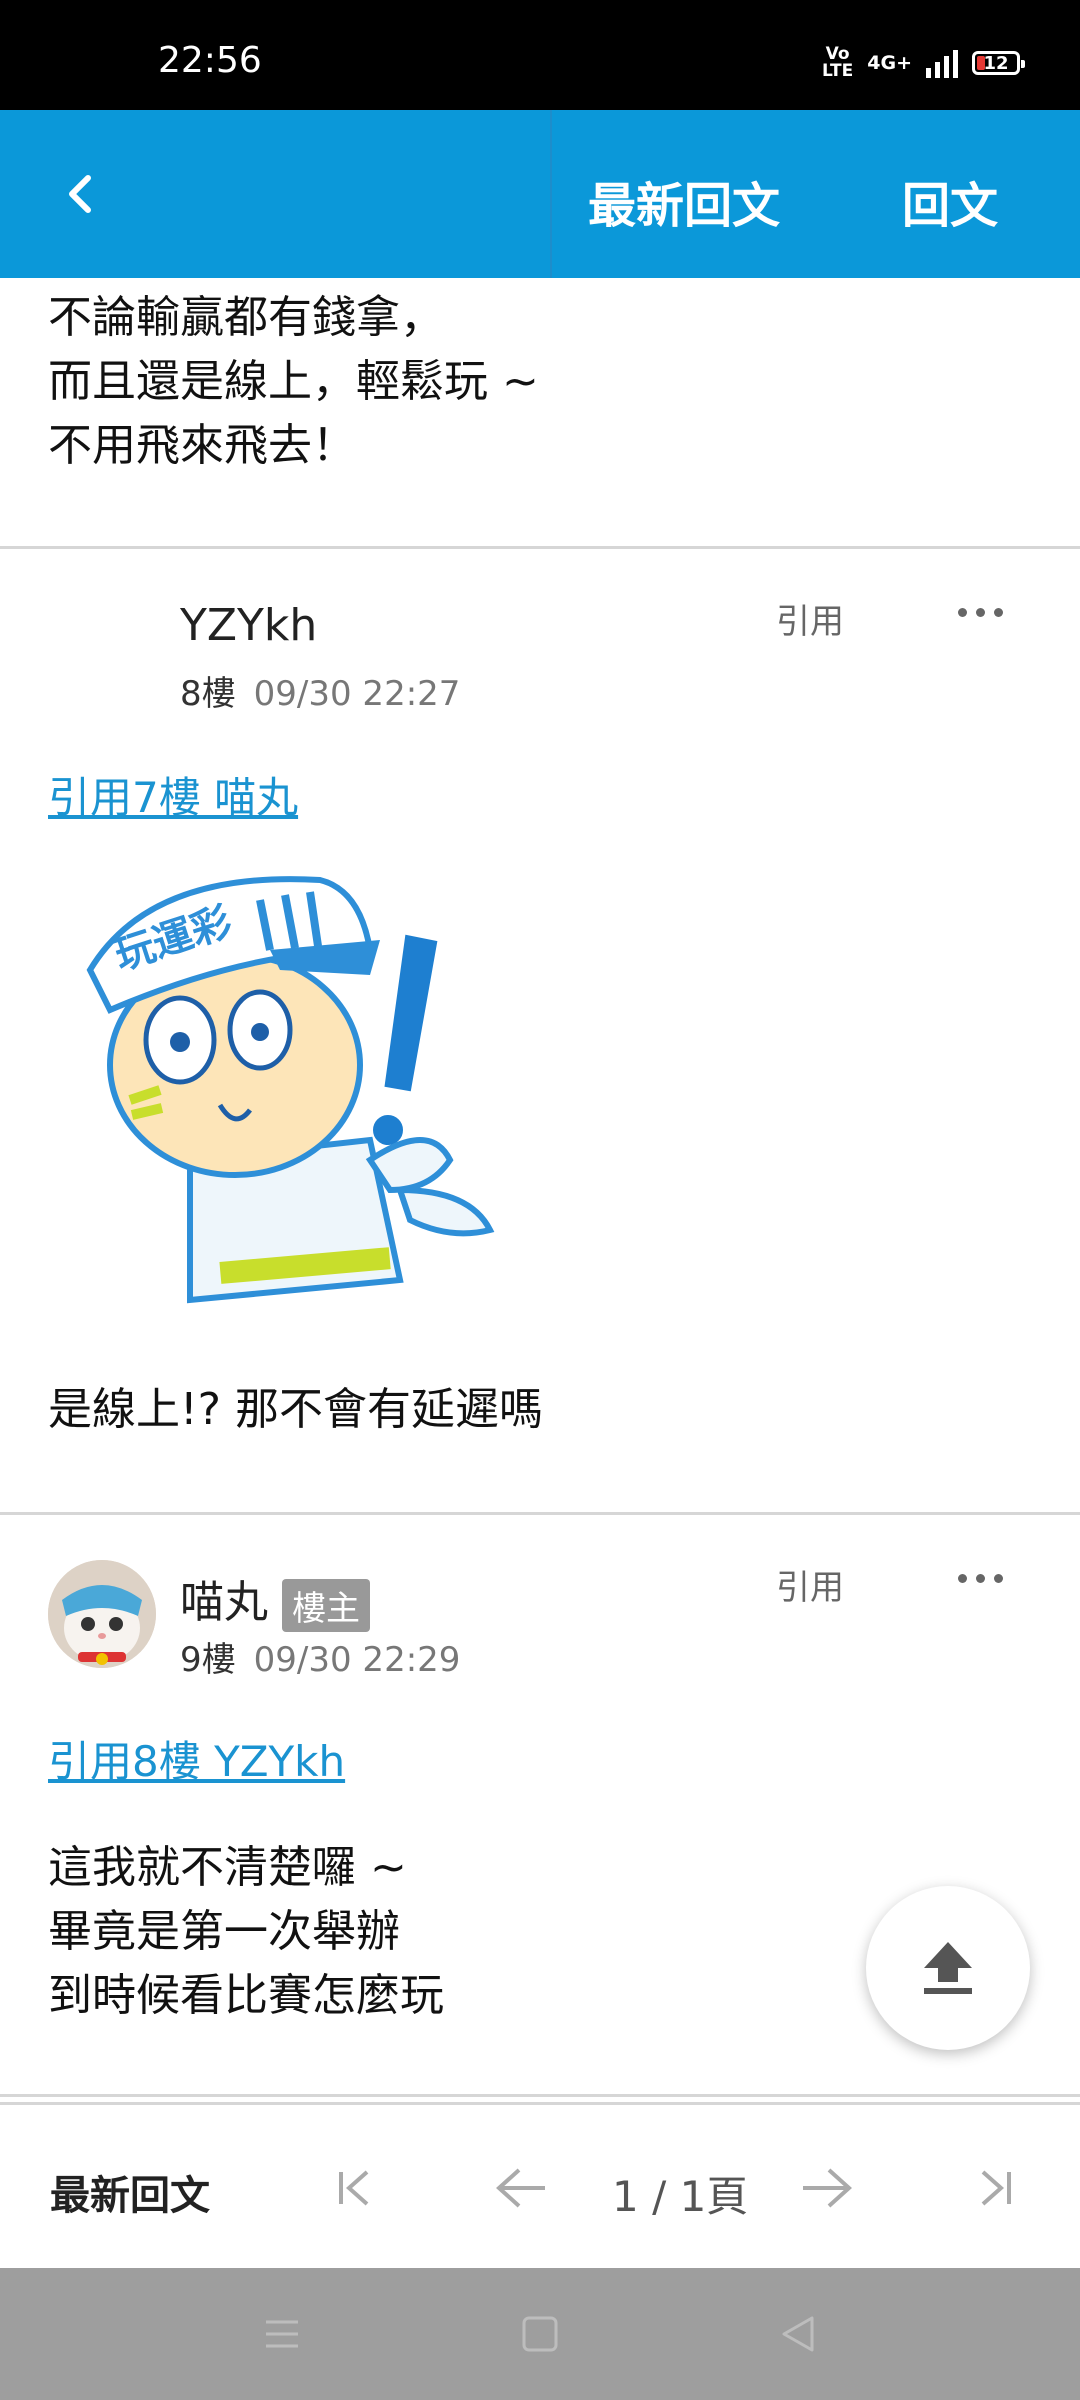  I want to click on battery-level: 12, so click(996, 63).